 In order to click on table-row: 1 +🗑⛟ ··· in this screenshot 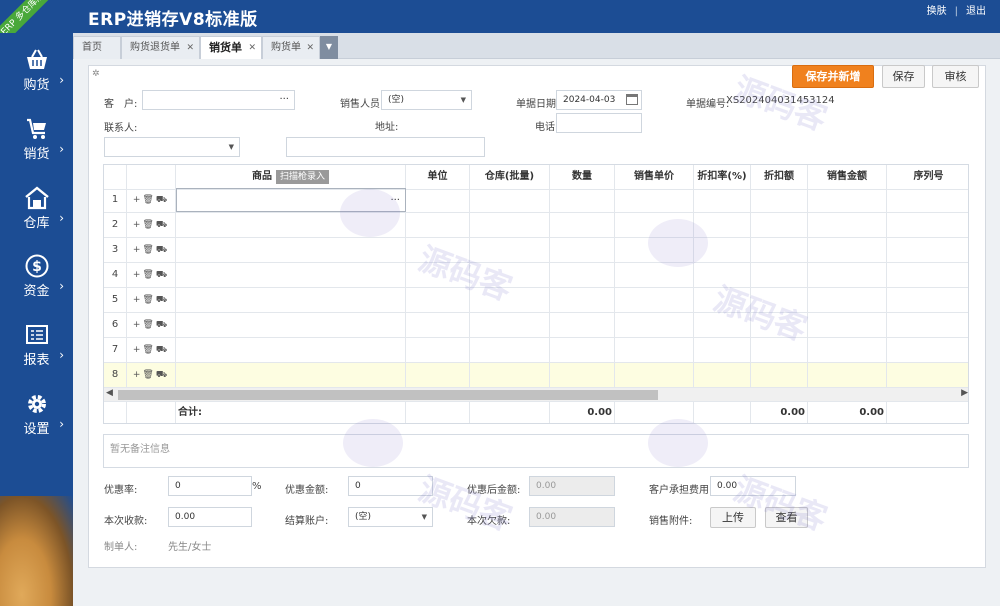, I will do `click(536, 200)`.